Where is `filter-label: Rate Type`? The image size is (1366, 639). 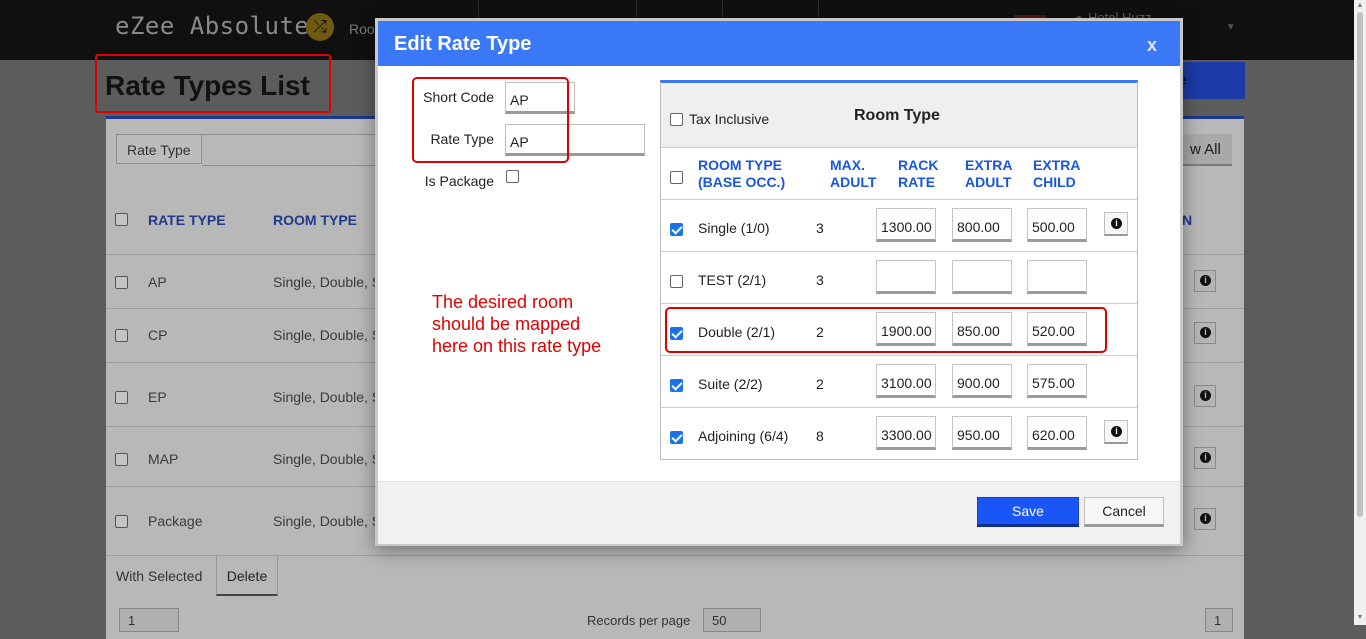
filter-label: Rate Type is located at coordinates (159, 149).